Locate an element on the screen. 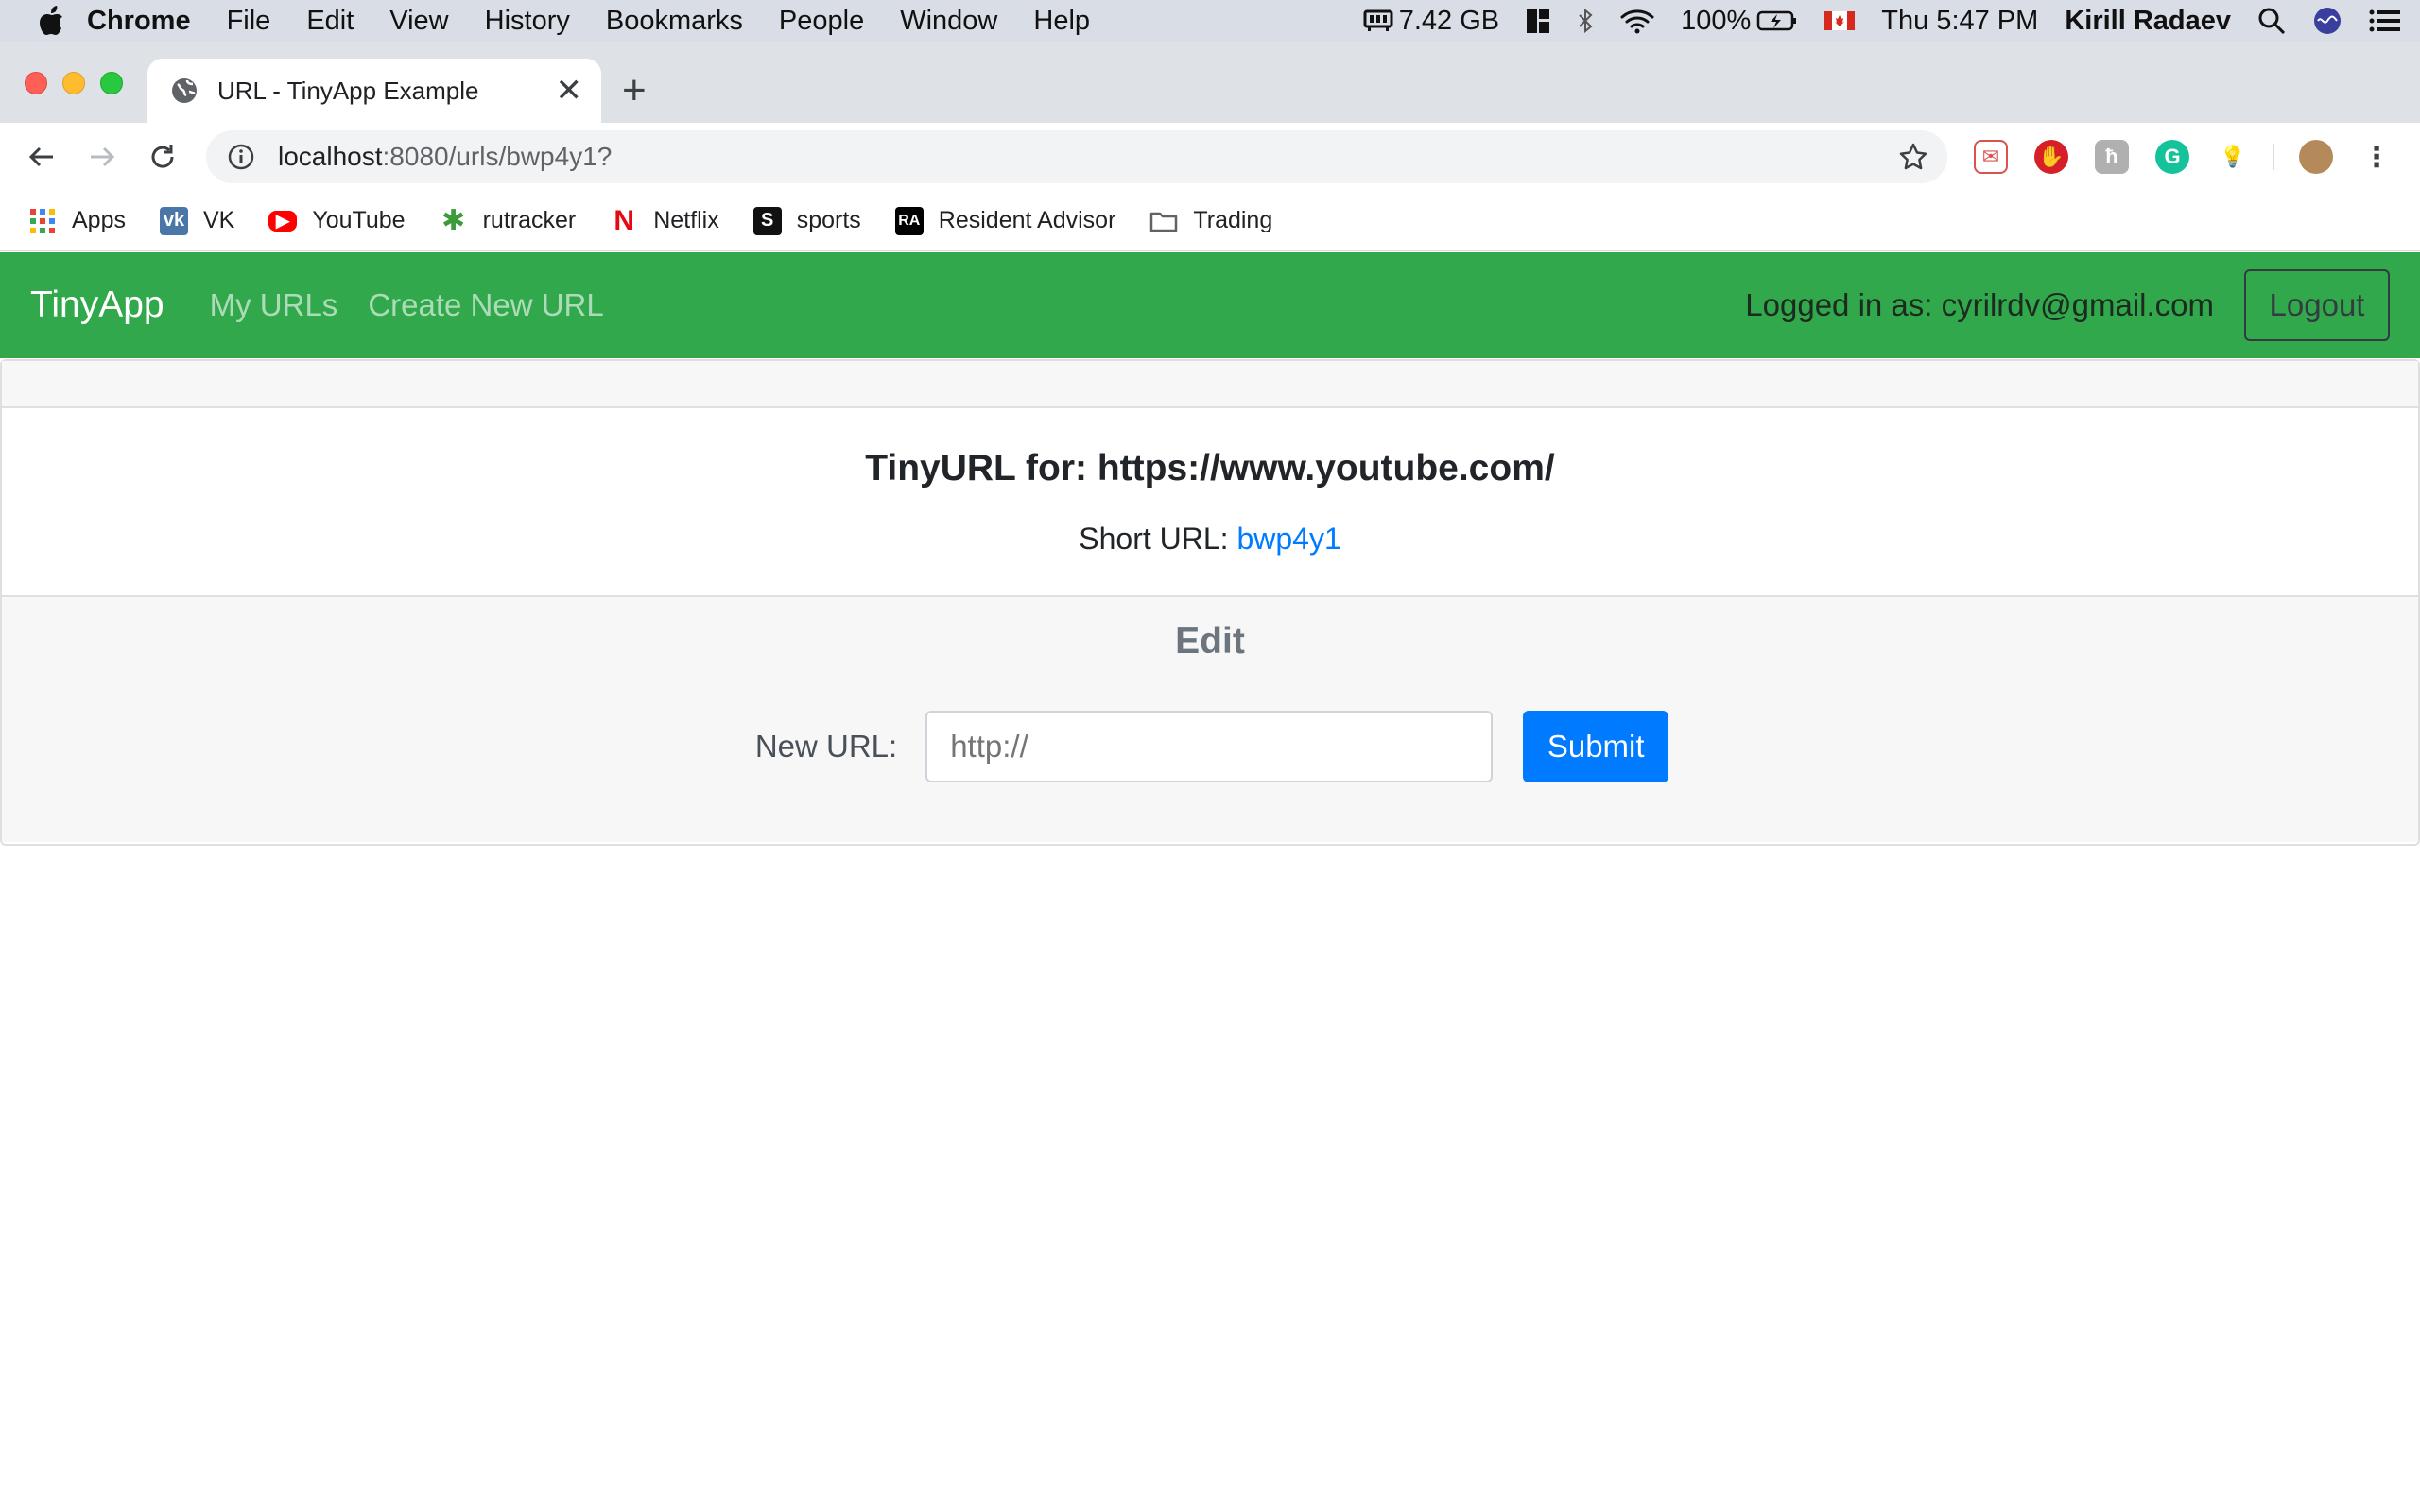 This screenshot has height=1512, width=2420. menu-window: Window is located at coordinates (948, 21).